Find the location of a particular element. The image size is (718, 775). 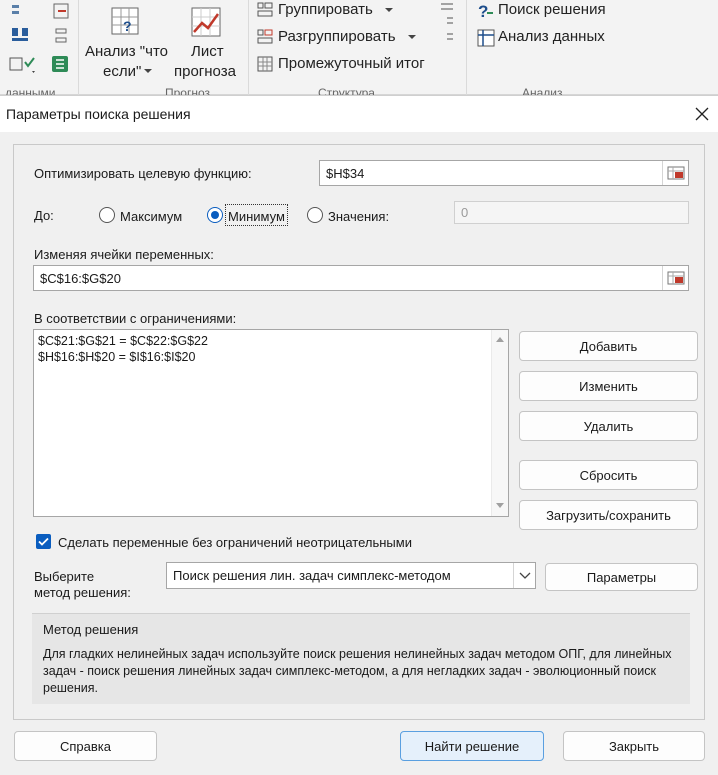

change-label: Изменить is located at coordinates (608, 386).